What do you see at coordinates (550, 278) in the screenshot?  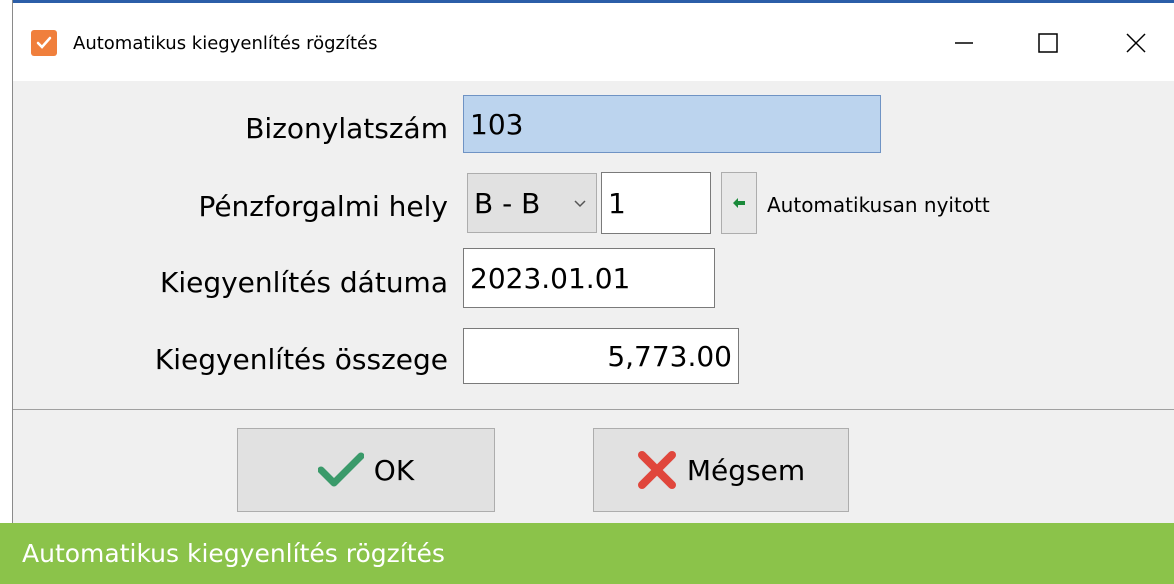 I see `date-value: 2023.01.01` at bounding box center [550, 278].